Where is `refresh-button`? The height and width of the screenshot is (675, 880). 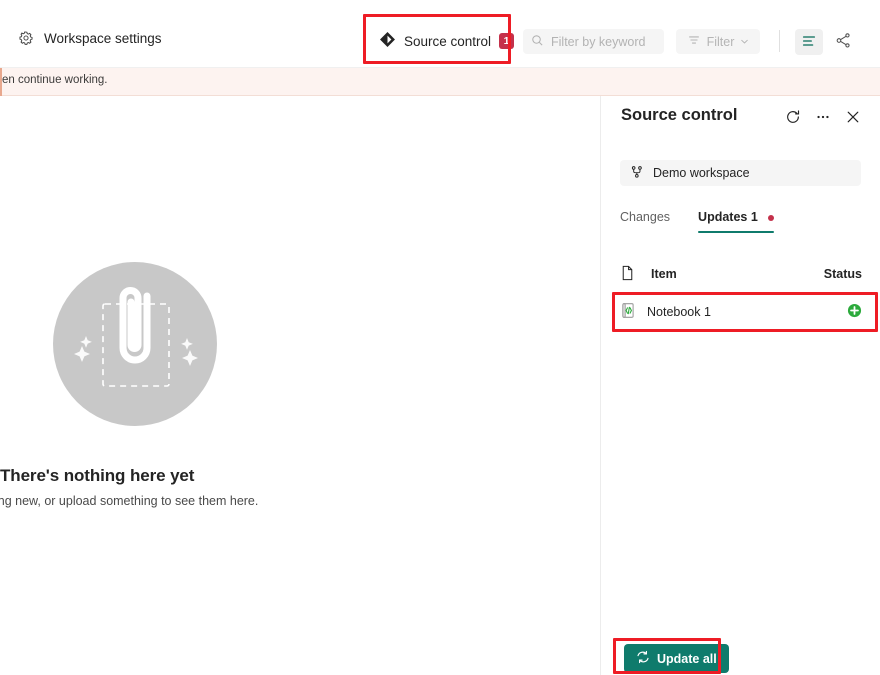
refresh-button is located at coordinates (793, 118).